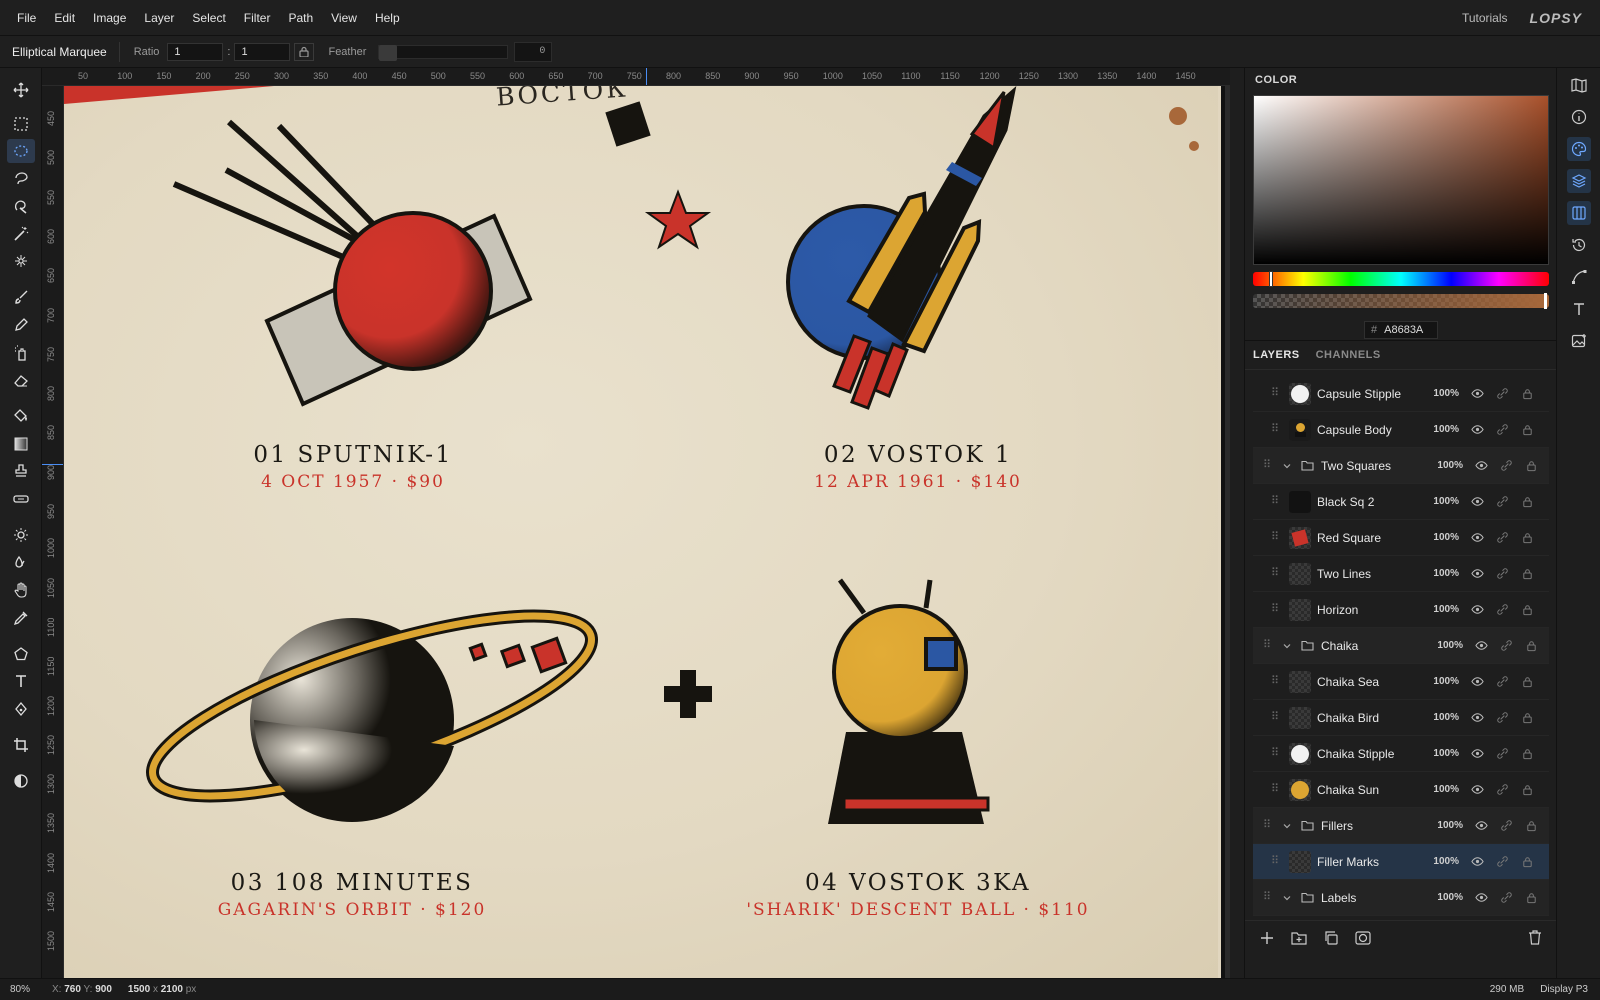  What do you see at coordinates (387, 18) in the screenshot?
I see `menu-help: Help` at bounding box center [387, 18].